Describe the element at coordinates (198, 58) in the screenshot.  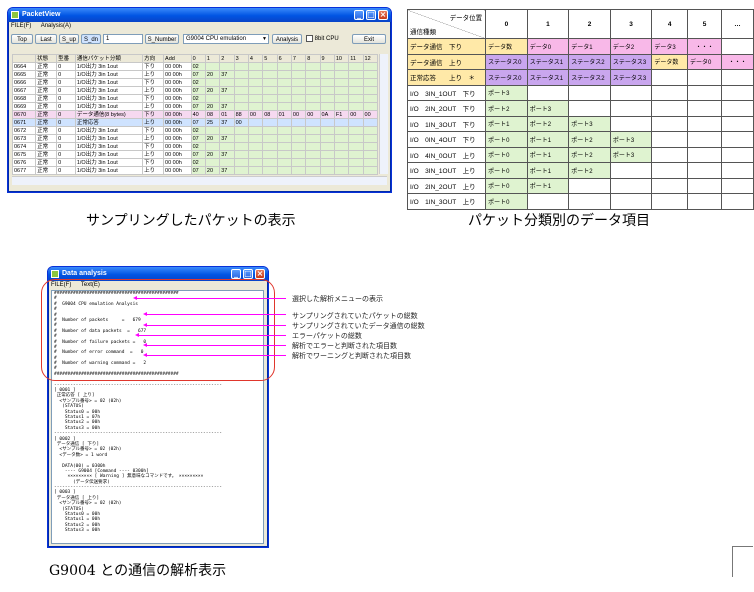
I see `column-header: 0` at that location.